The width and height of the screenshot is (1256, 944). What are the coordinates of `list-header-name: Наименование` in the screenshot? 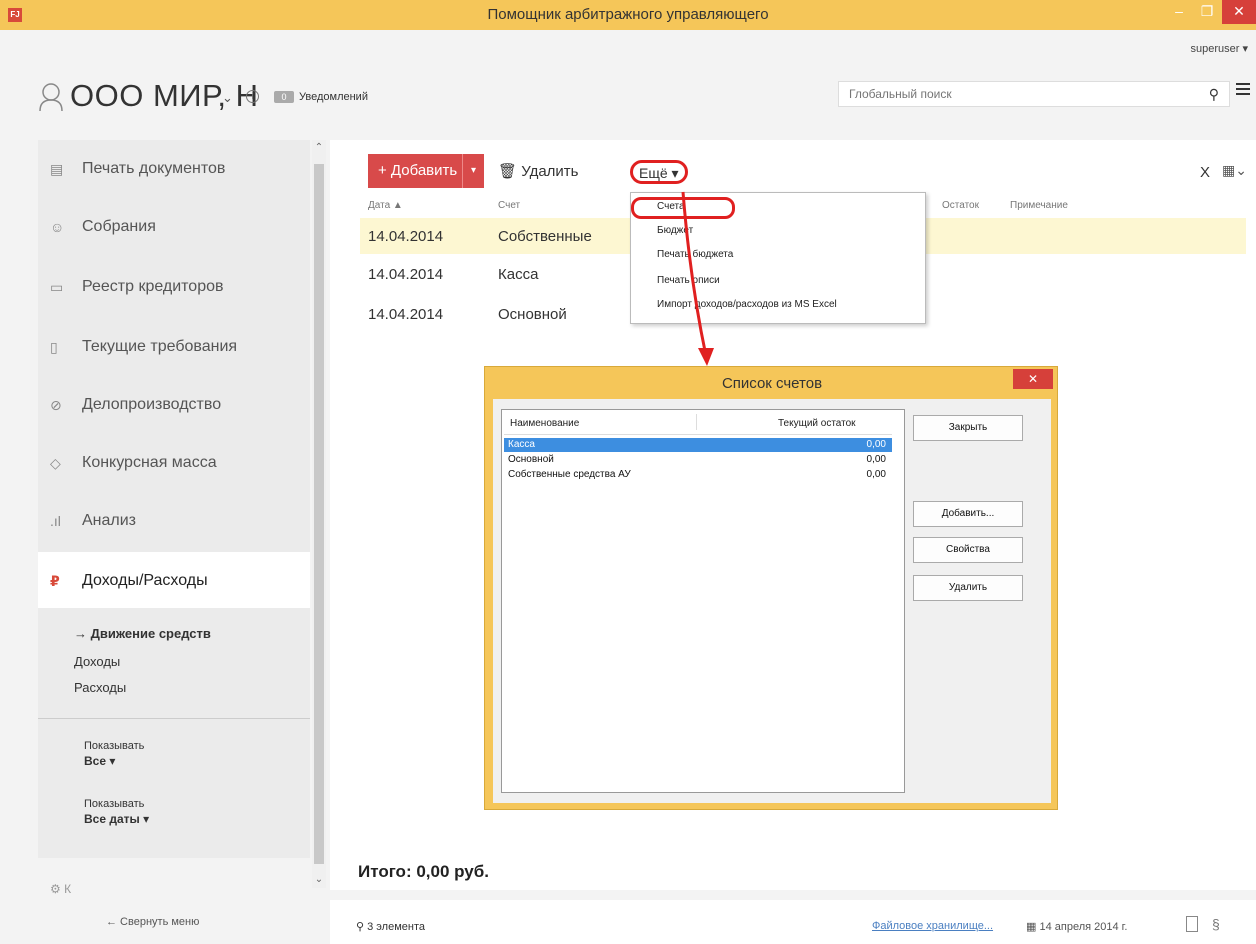 It's located at (544, 423).